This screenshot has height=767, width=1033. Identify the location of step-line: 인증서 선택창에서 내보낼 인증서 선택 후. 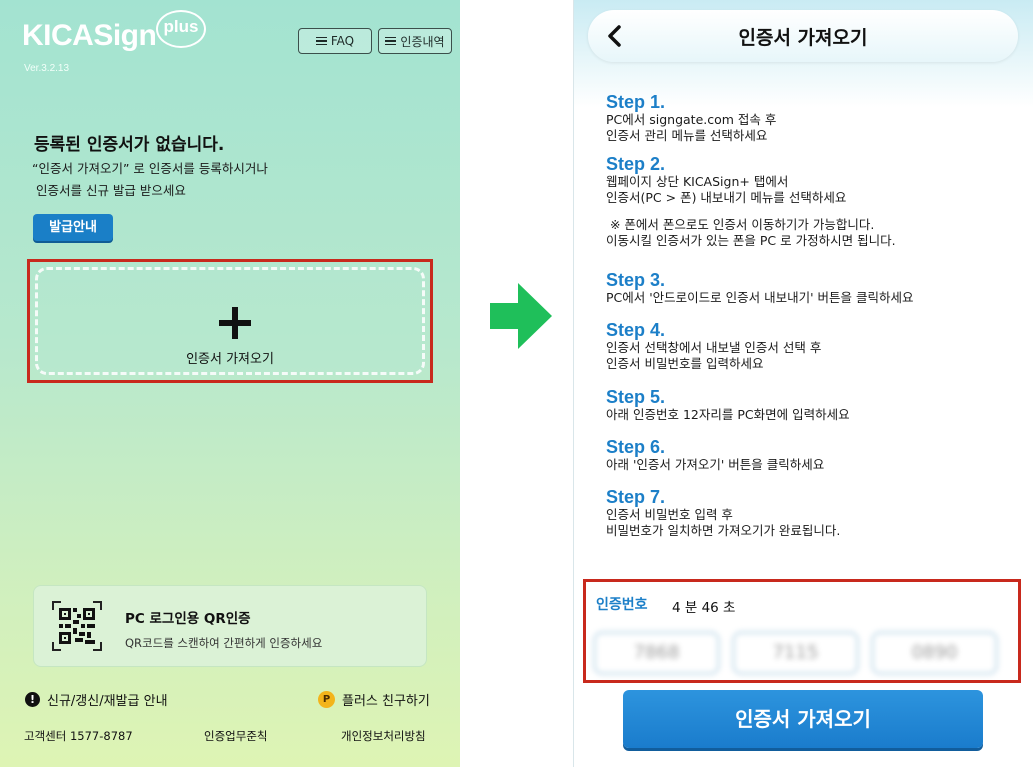
(714, 347).